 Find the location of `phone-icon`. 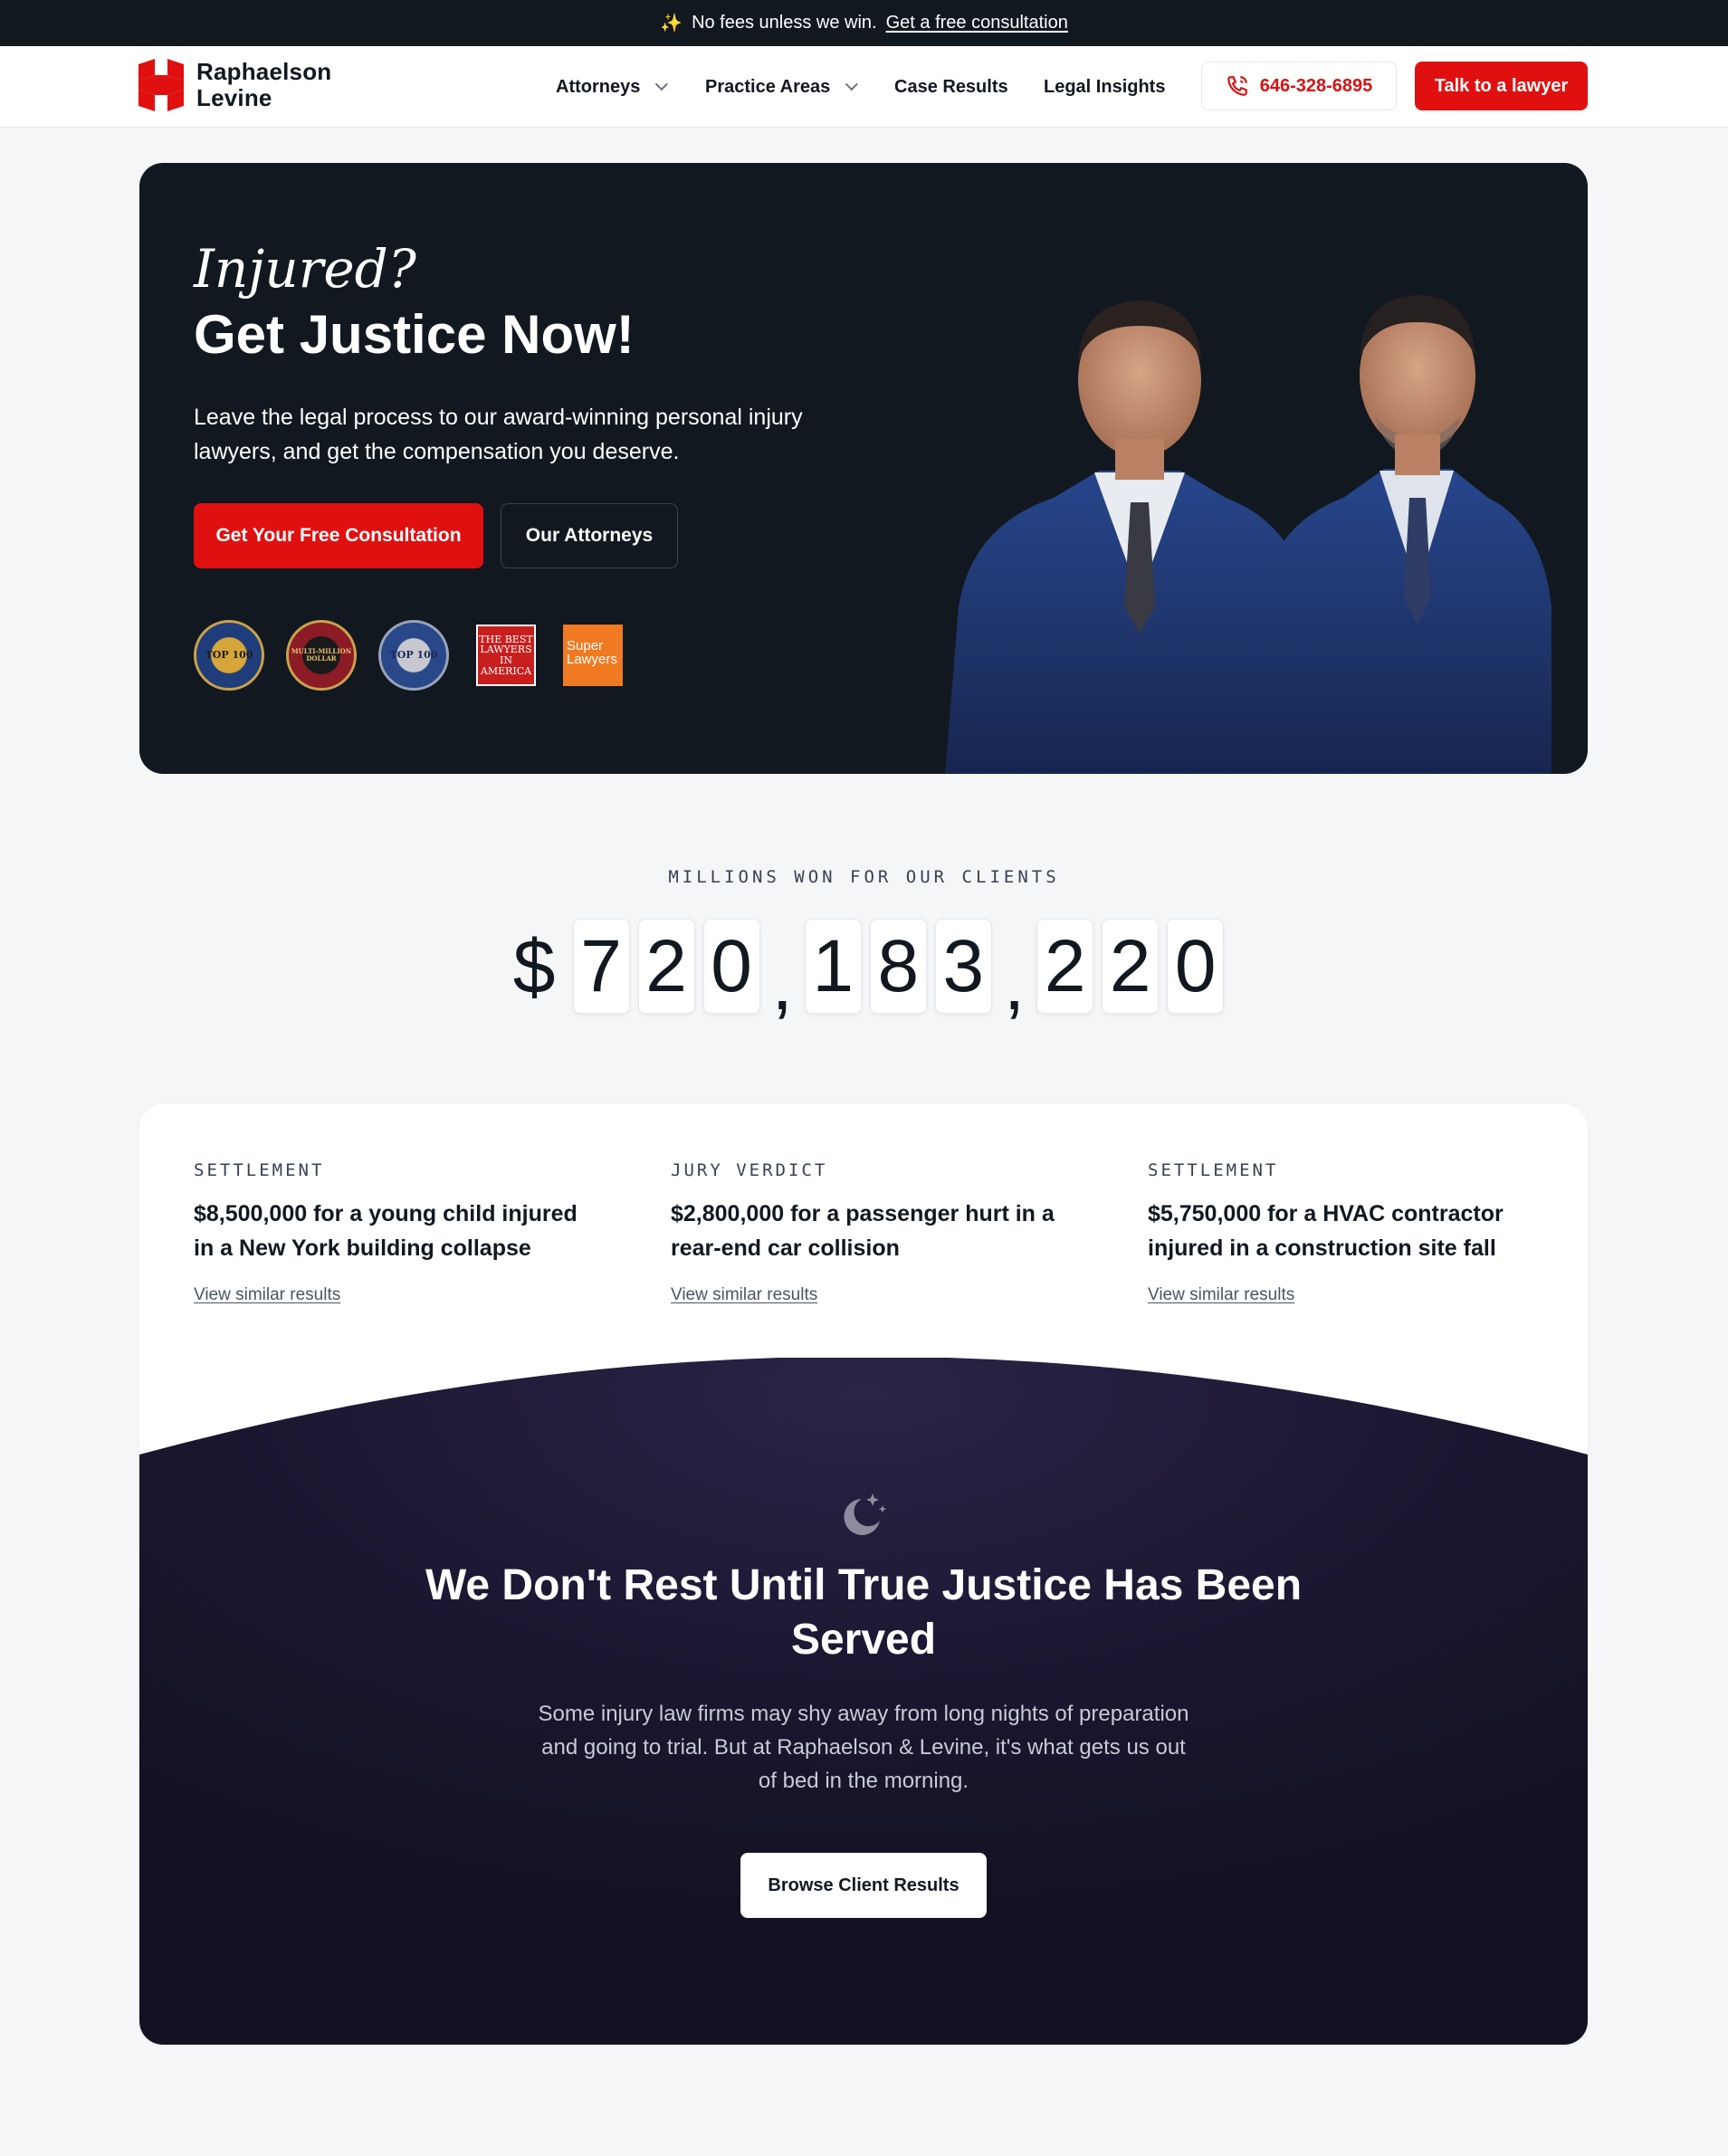

phone-icon is located at coordinates (1237, 86).